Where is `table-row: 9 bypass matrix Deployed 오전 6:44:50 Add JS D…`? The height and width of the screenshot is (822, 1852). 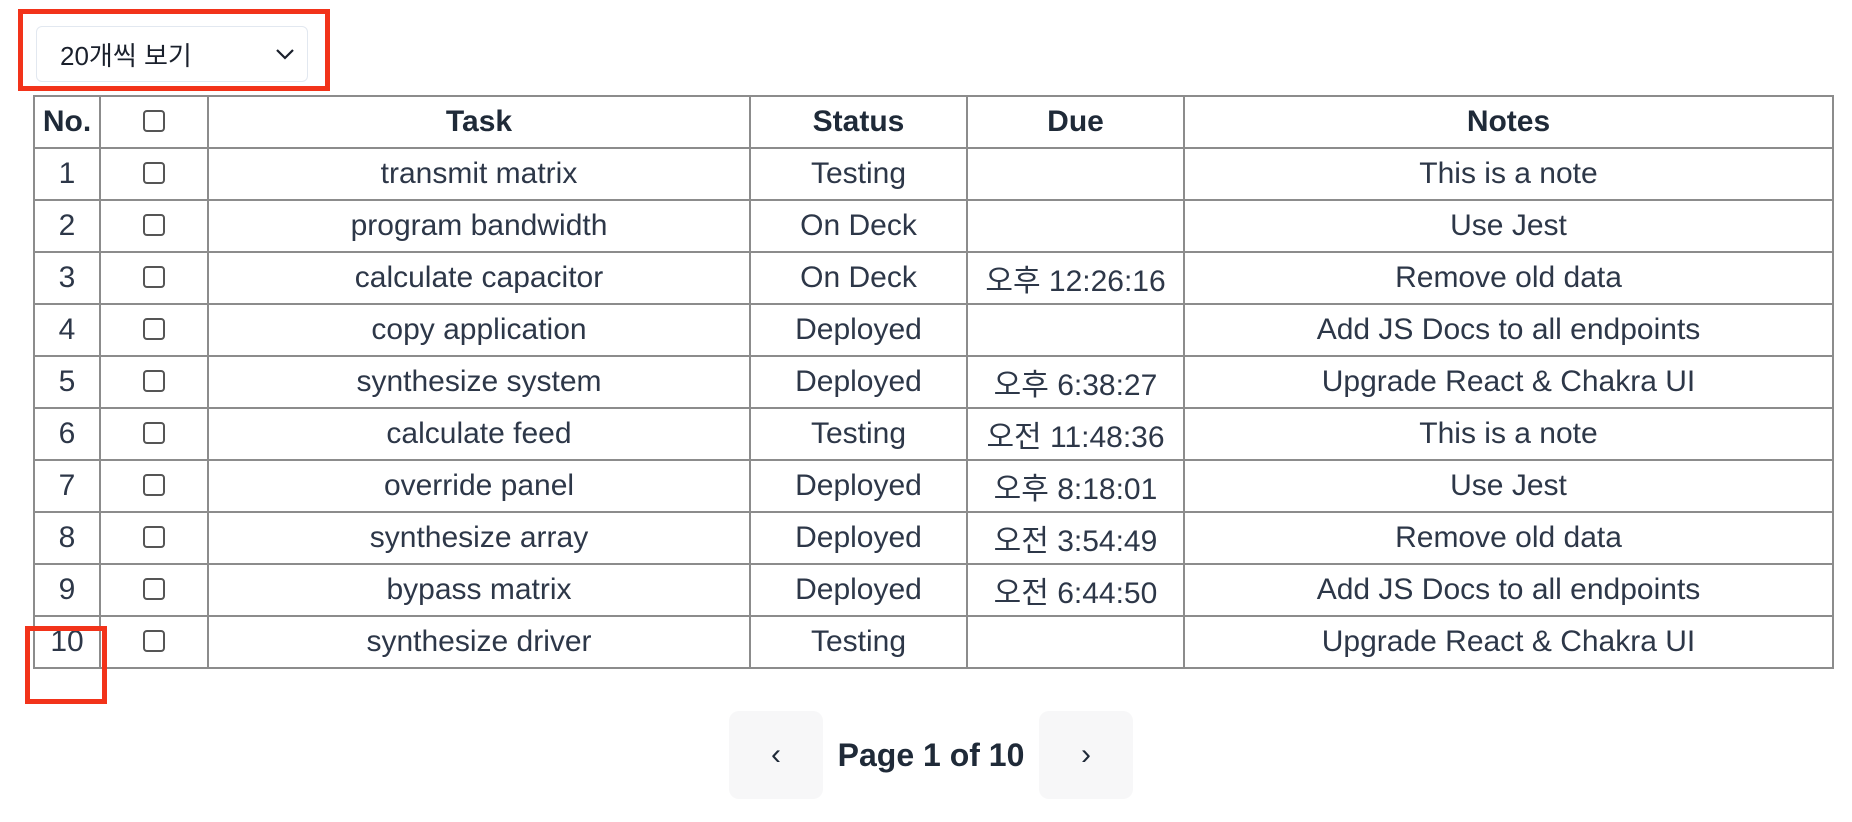 table-row: 9 bypass matrix Deployed 오전 6:44:50 Add JS D… is located at coordinates (933, 590).